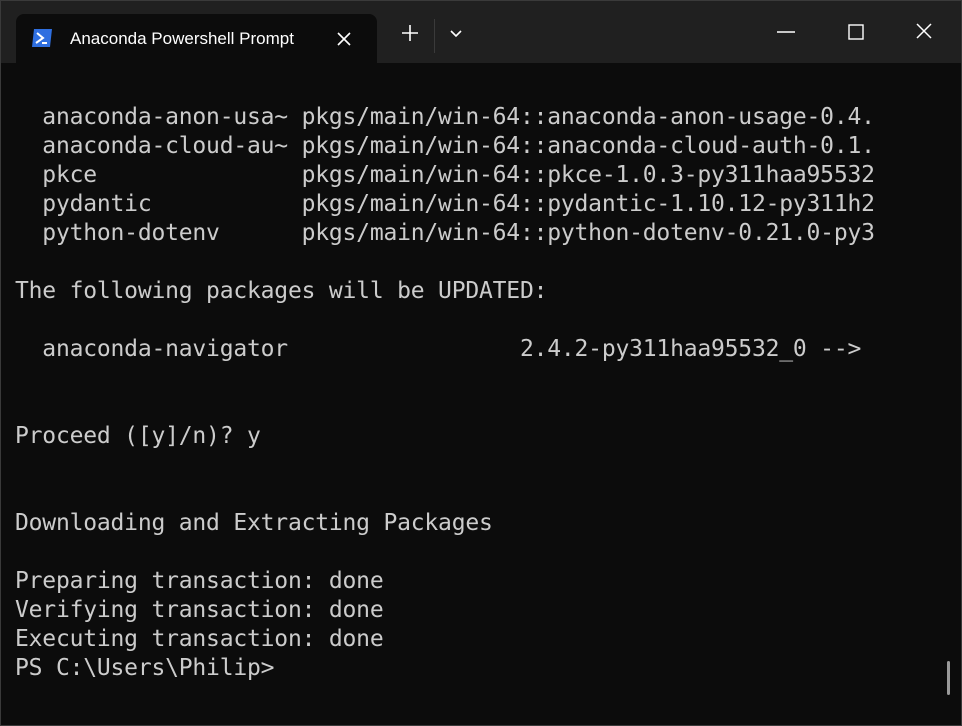  I want to click on tab-dropdown-button, so click(456, 33).